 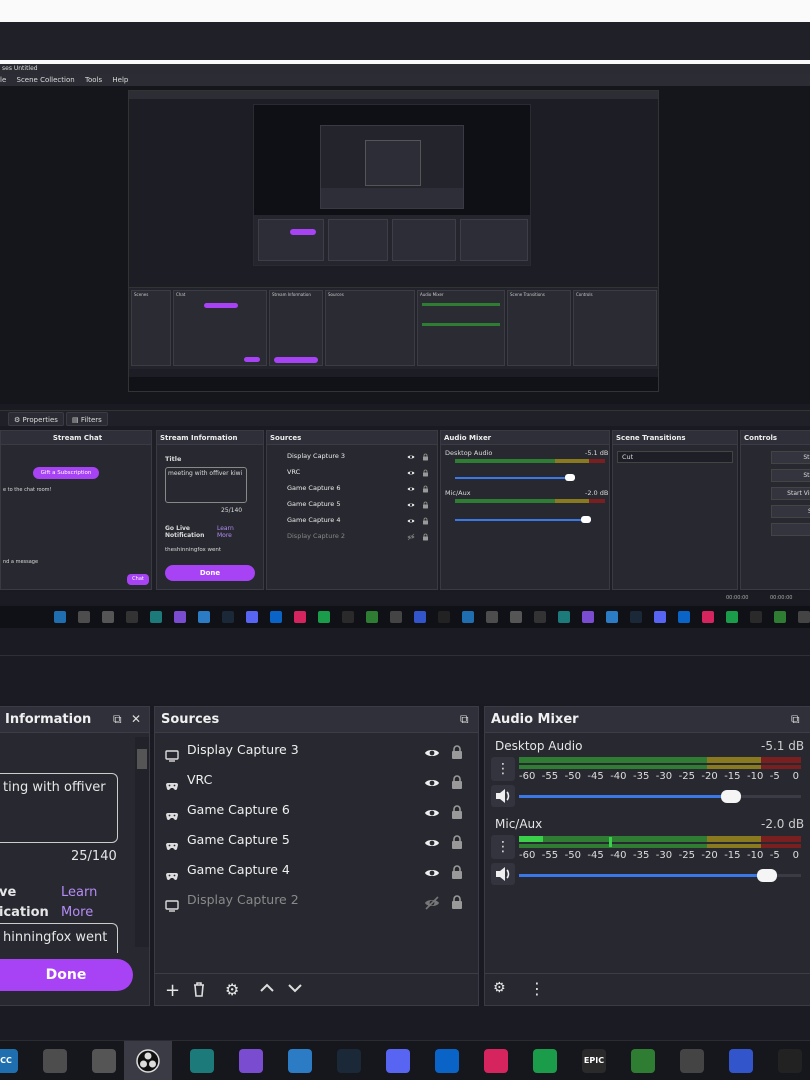 I want to click on desktop-volume-track, so click(x=660, y=796).